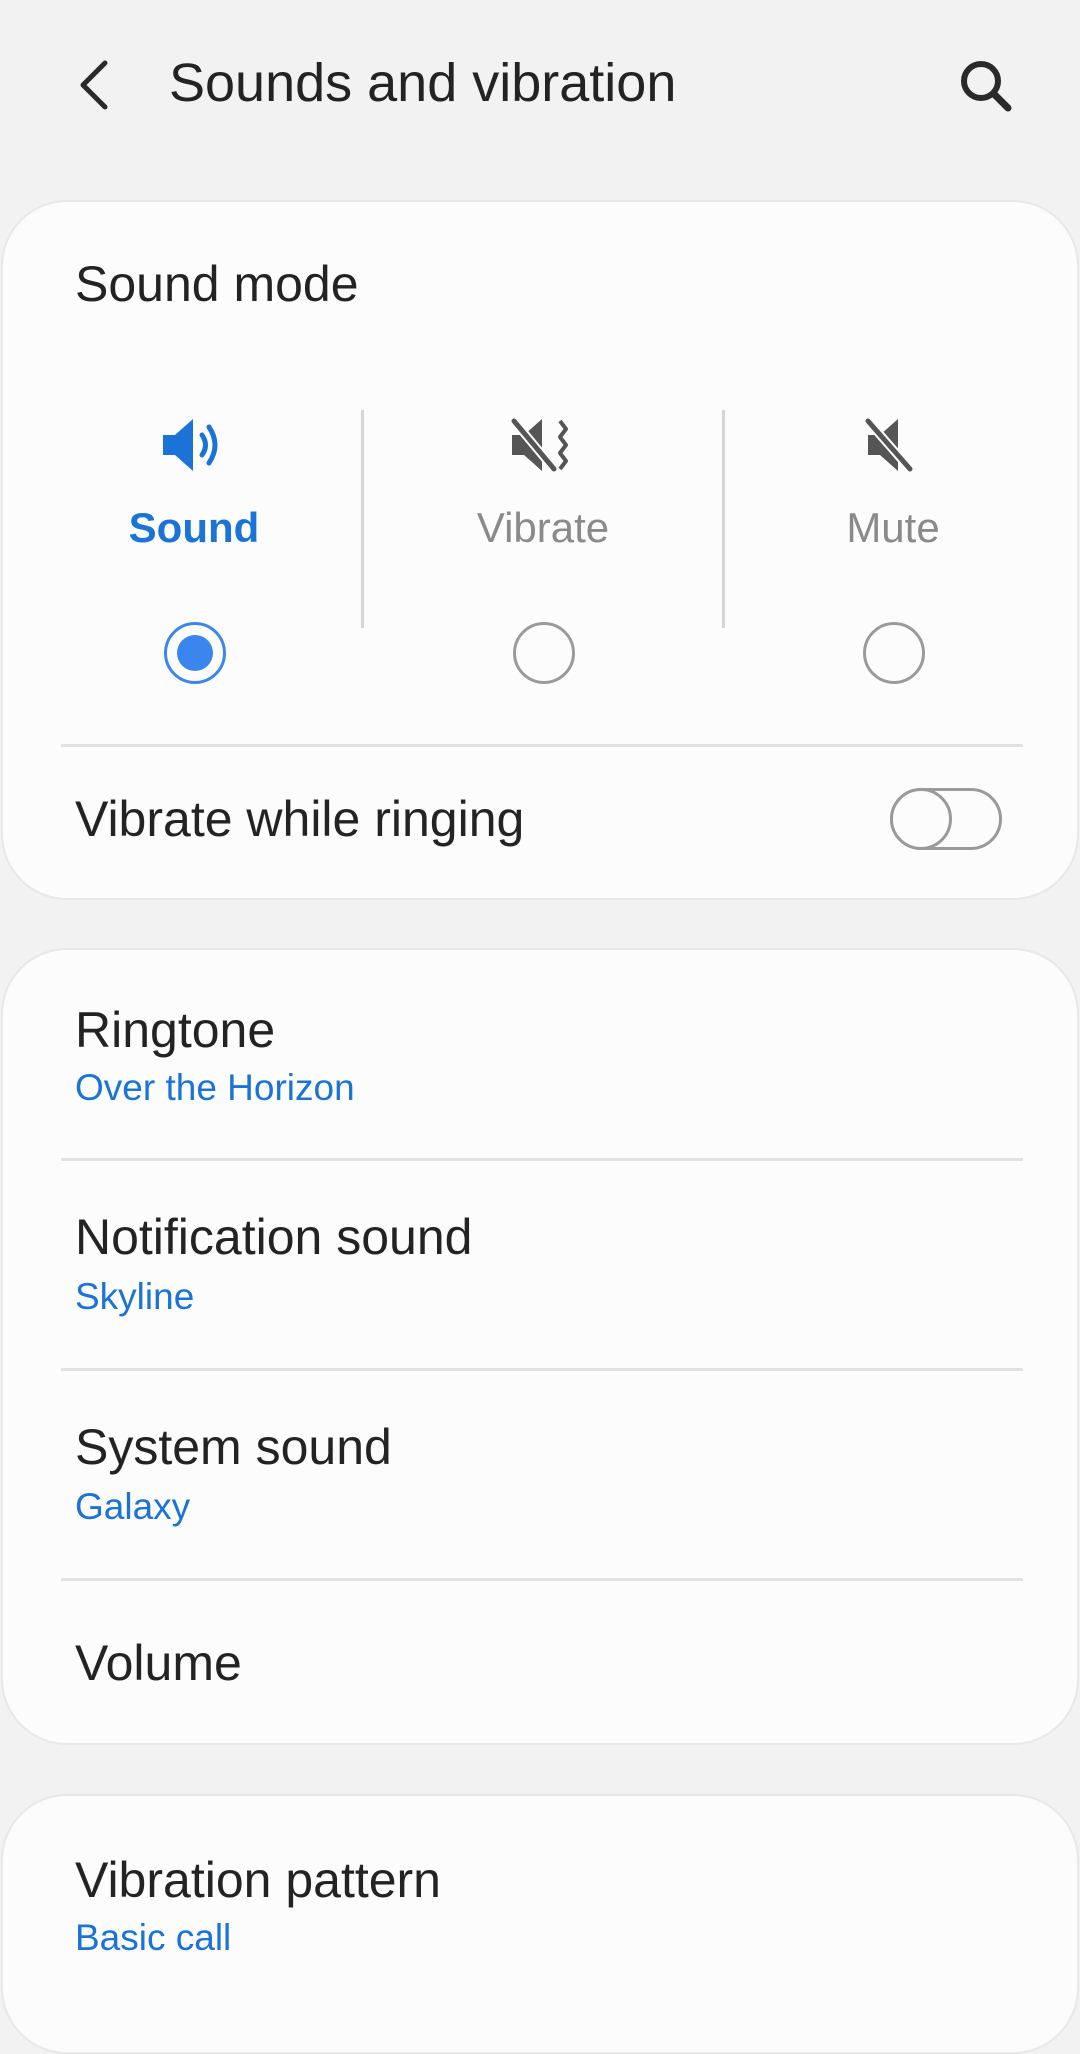 Image resolution: width=1080 pixels, height=2054 pixels. Describe the element at coordinates (893, 527) in the screenshot. I see `mode-label-mute: Mute` at that location.